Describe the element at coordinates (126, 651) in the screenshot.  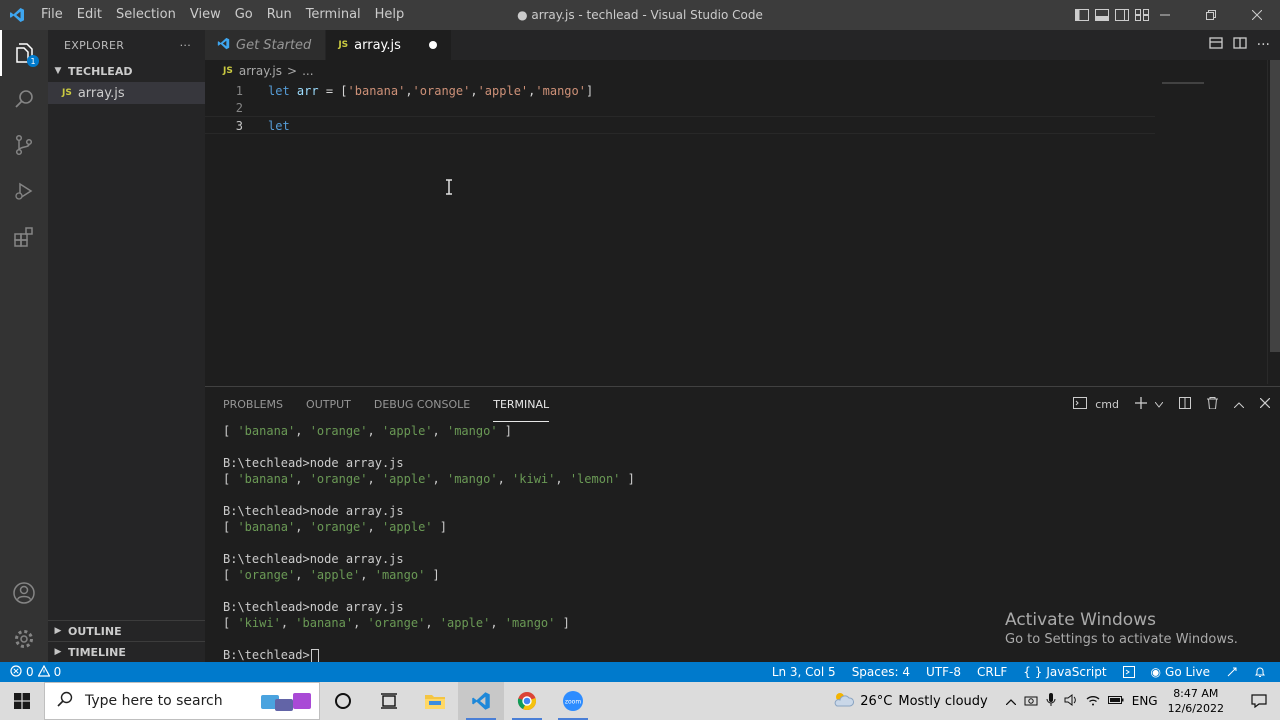
I see `timeline-section: ▶ TIMELINE` at that location.